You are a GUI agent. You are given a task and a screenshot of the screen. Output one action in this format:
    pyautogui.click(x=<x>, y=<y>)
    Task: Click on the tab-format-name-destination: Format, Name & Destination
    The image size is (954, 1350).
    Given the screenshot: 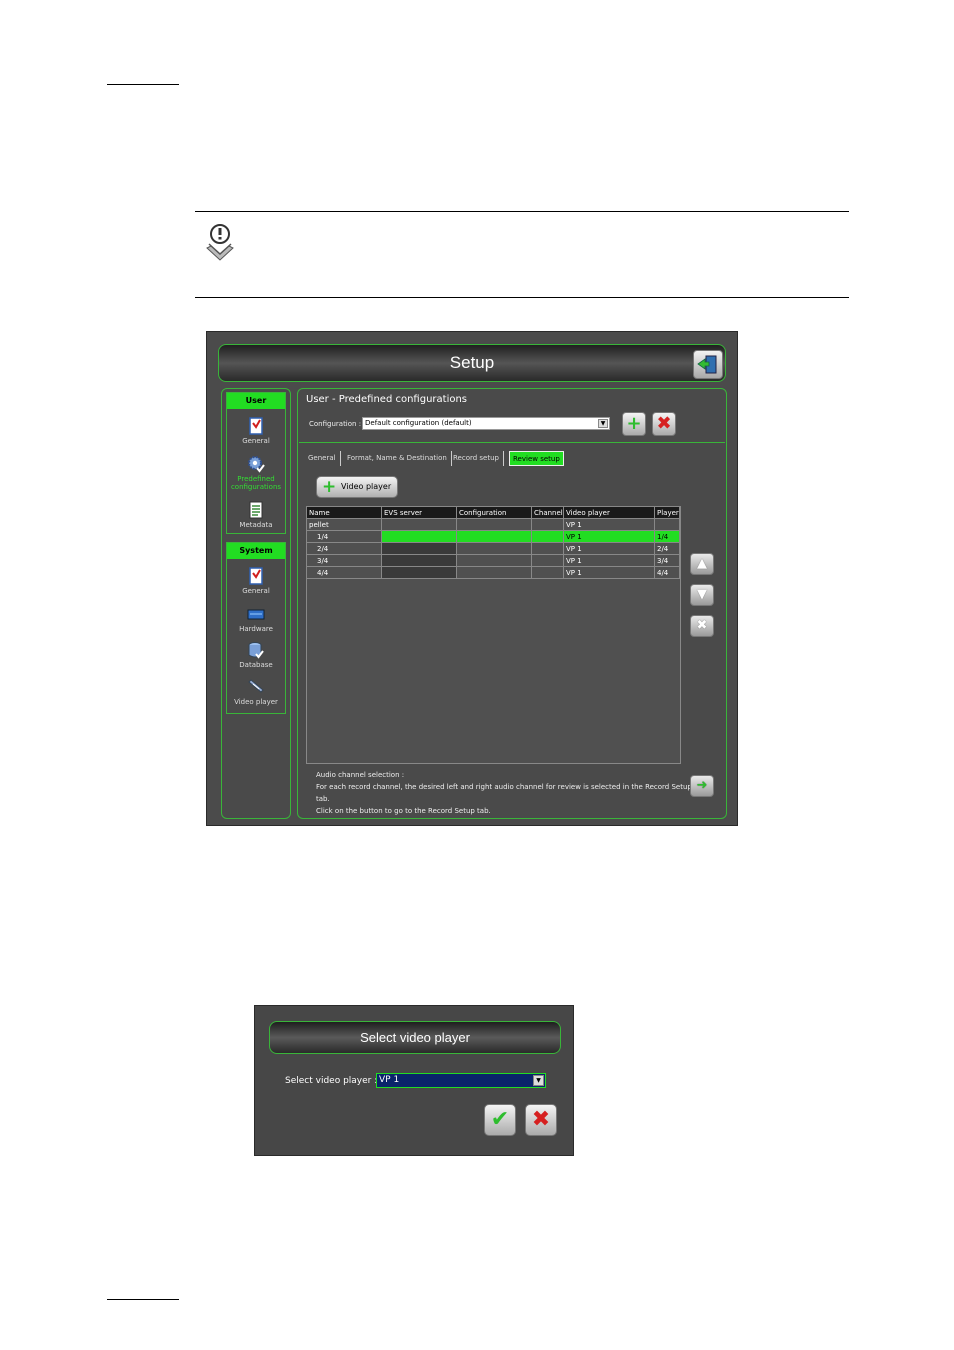 What is the action you would take?
    pyautogui.click(x=399, y=458)
    